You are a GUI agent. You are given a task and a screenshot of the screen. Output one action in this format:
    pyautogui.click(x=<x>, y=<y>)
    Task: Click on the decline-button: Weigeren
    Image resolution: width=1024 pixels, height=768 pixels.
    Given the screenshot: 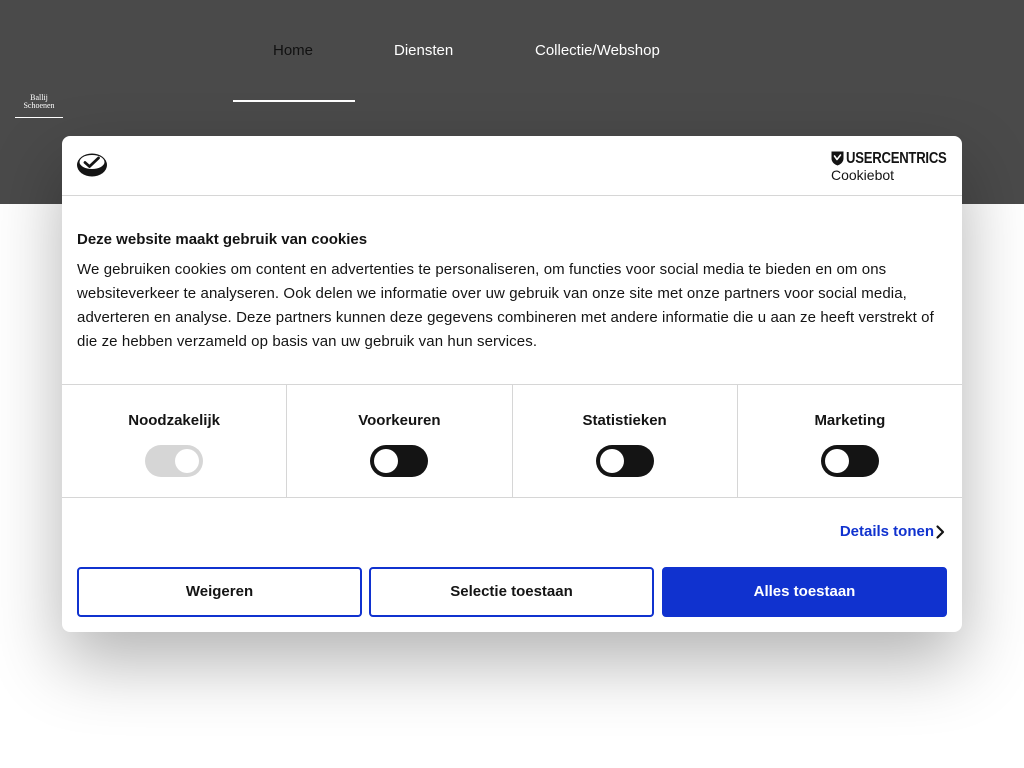 What is the action you would take?
    pyautogui.click(x=219, y=592)
    